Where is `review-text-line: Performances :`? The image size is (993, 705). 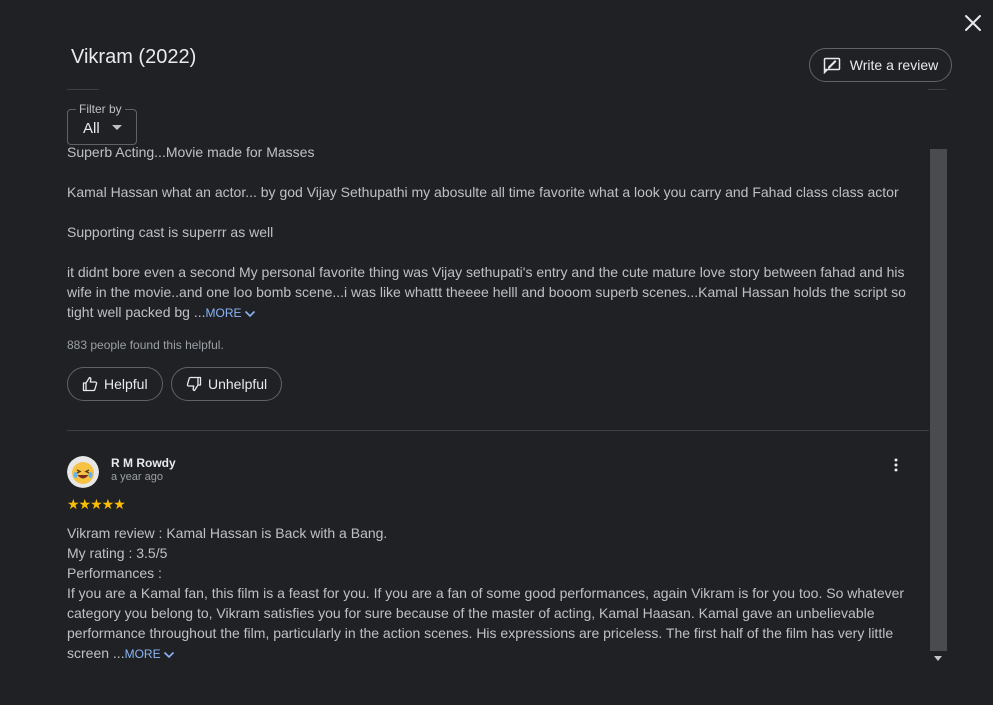 review-text-line: Performances : is located at coordinates (114, 573).